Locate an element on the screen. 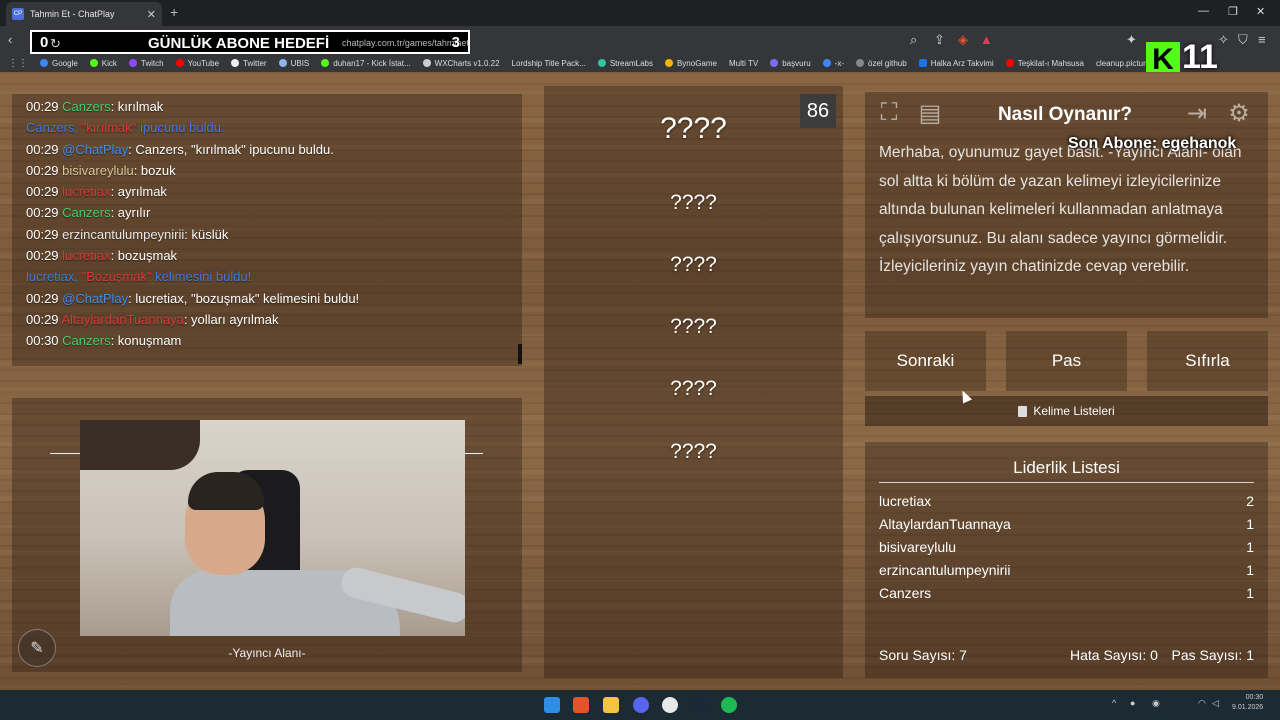 This screenshot has width=1280, height=720. next-button: Sonraki is located at coordinates (925, 361).